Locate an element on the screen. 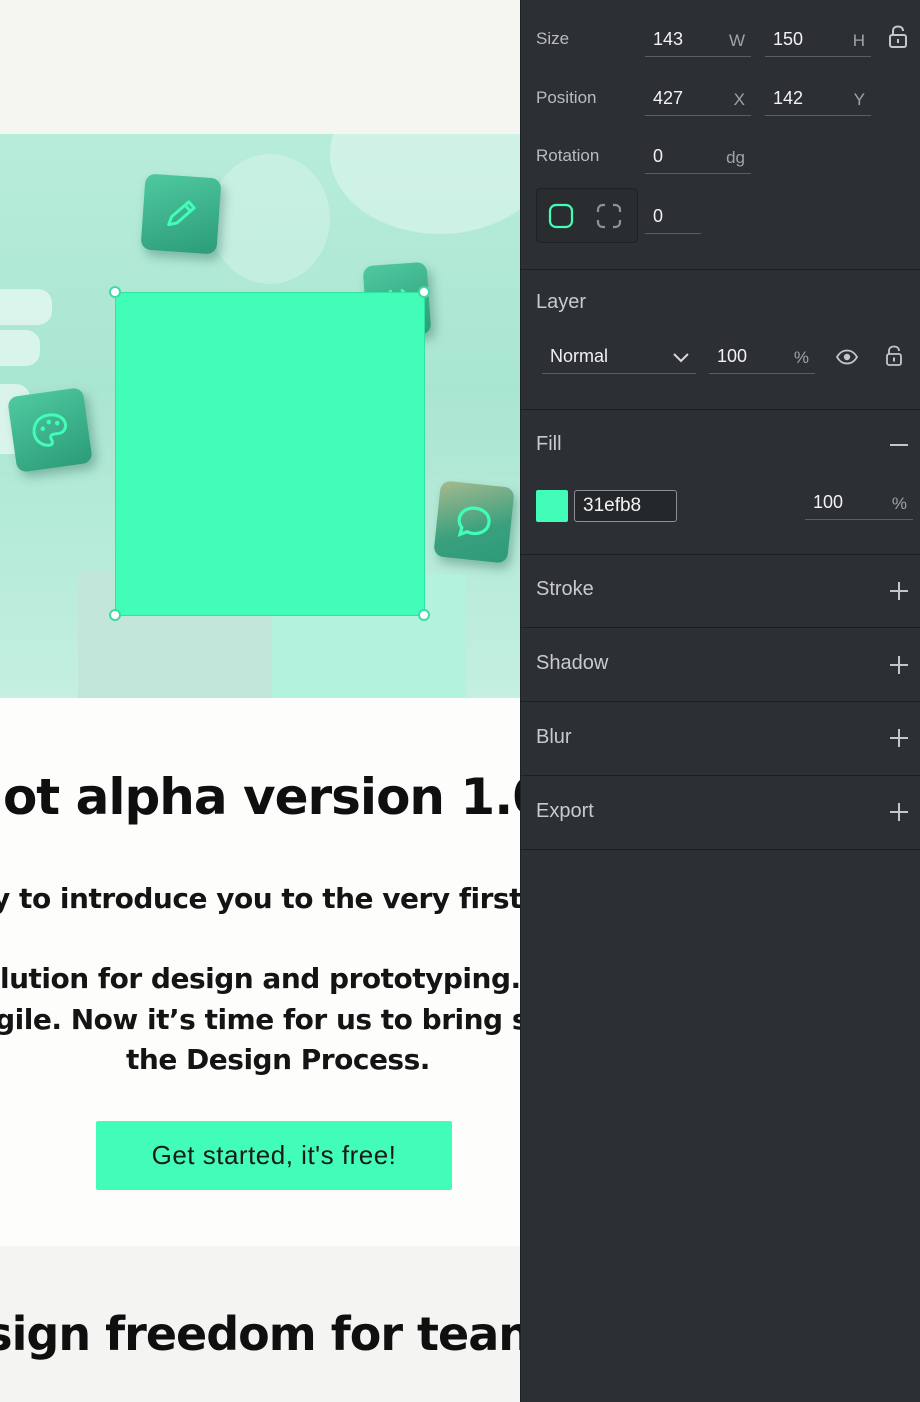  palette-icon is located at coordinates (50, 430).